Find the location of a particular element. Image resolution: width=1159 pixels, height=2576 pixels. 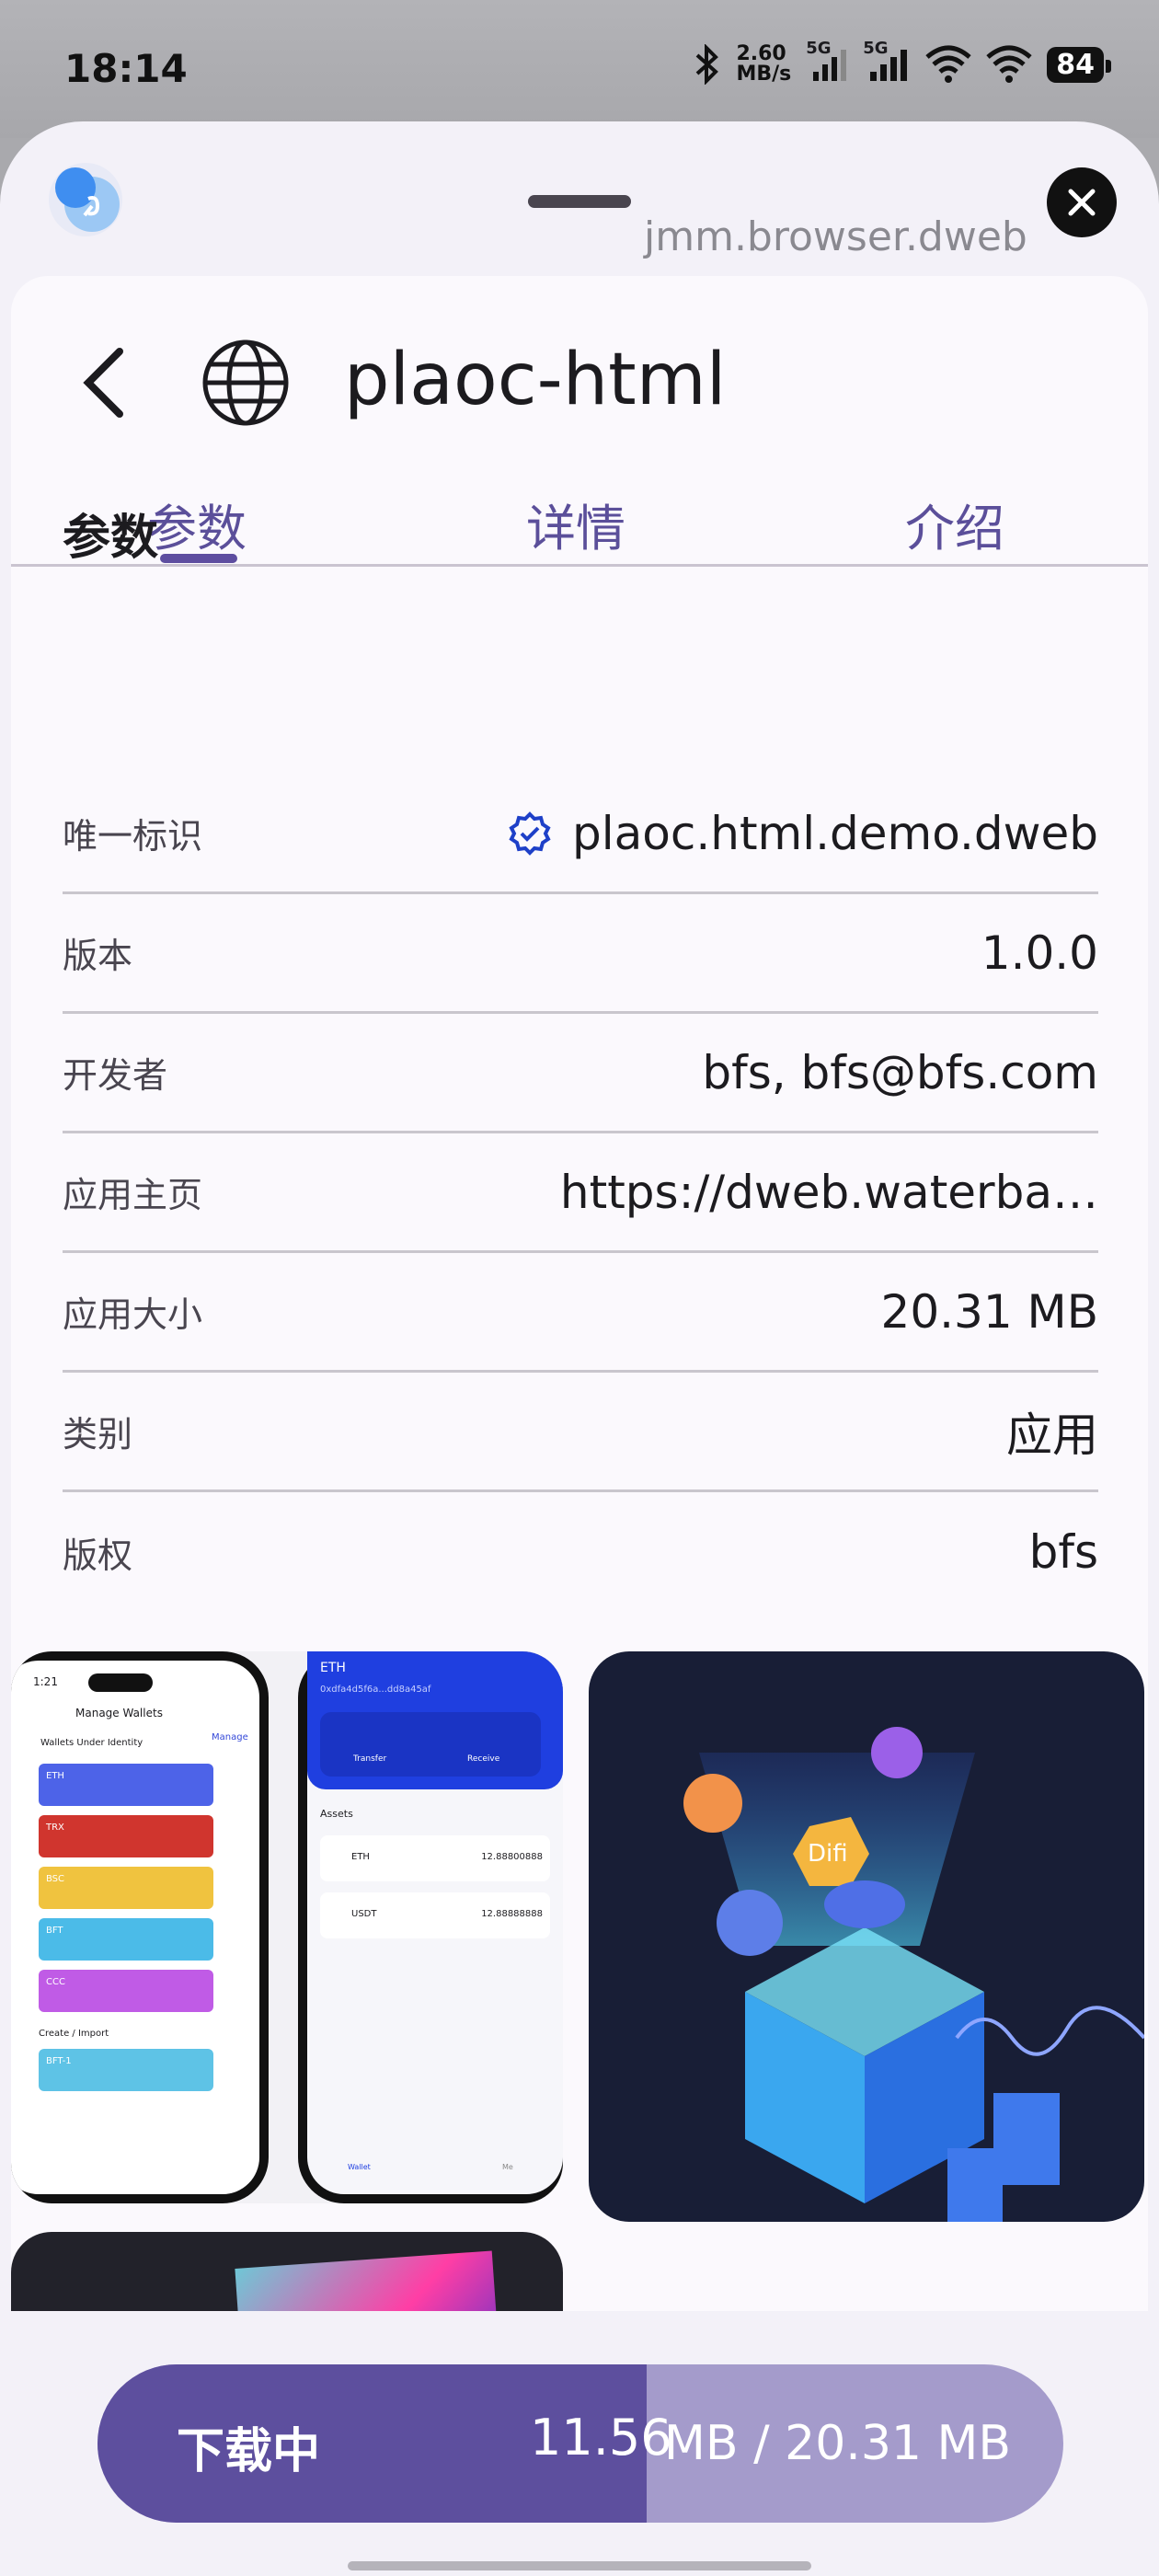

wallet-name: ETH is located at coordinates (55, 1776).